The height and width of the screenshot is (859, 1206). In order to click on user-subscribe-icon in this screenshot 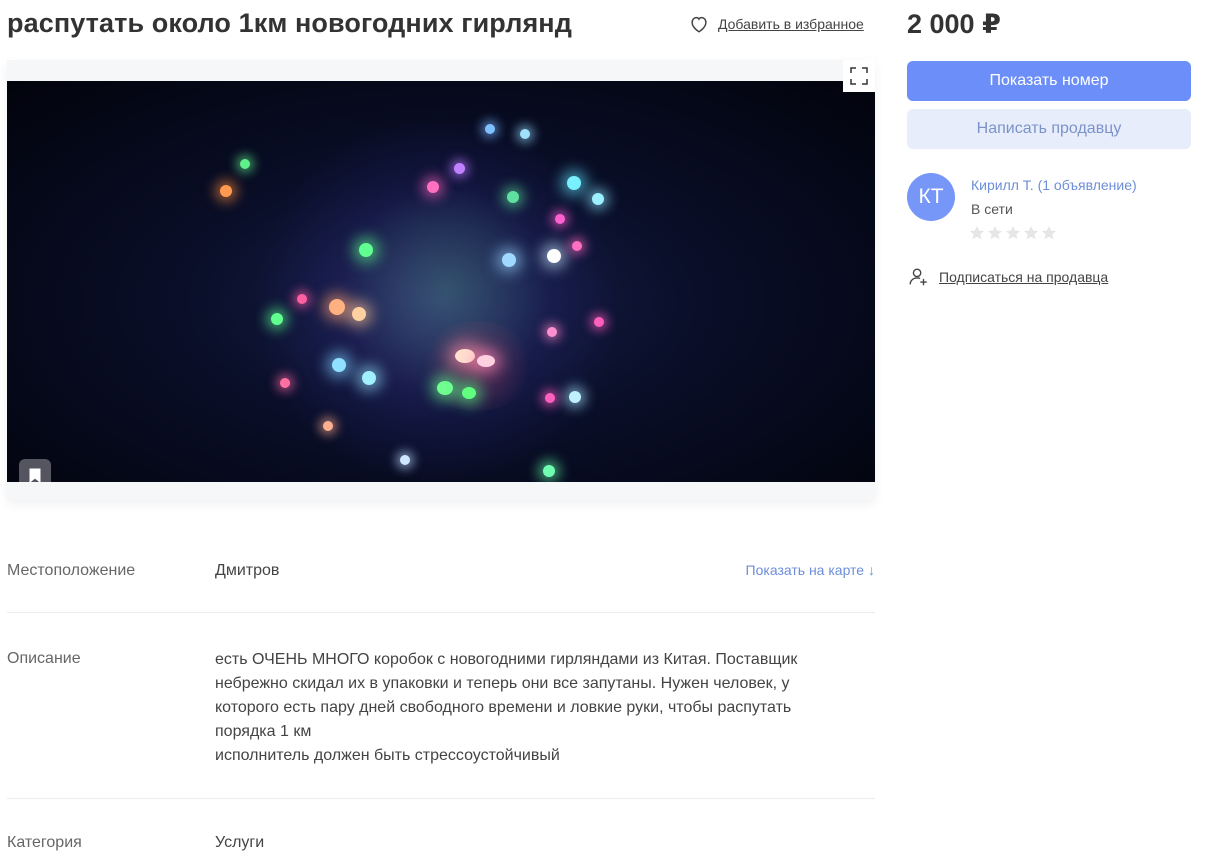, I will do `click(918, 277)`.